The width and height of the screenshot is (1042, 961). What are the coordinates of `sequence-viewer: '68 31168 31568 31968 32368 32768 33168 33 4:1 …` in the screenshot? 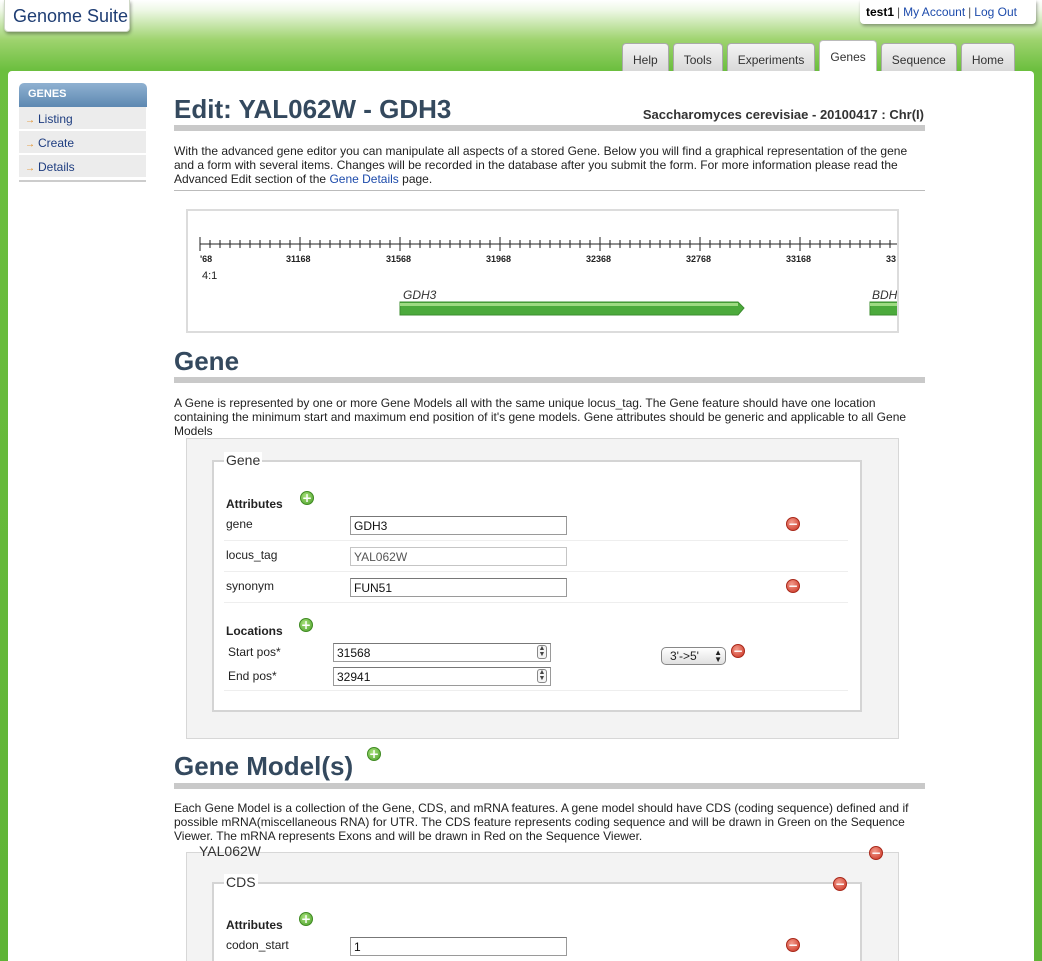 It's located at (542, 271).